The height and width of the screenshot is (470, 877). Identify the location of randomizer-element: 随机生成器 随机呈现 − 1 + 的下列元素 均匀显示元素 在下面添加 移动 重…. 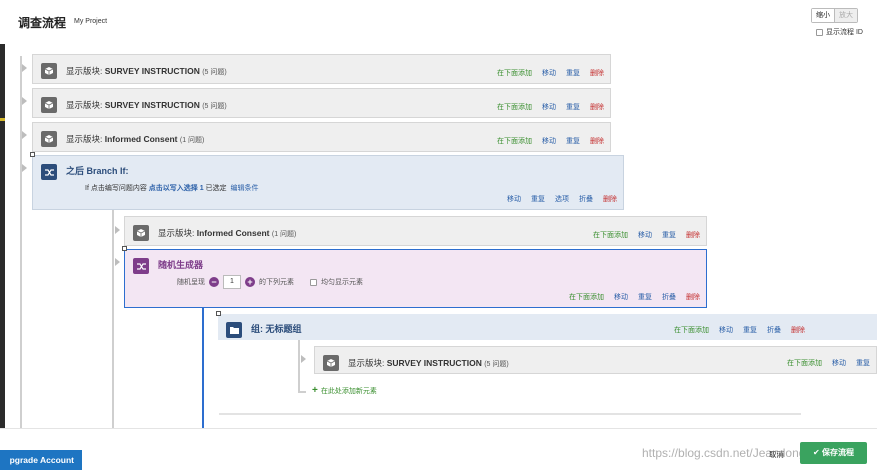
(415, 278).